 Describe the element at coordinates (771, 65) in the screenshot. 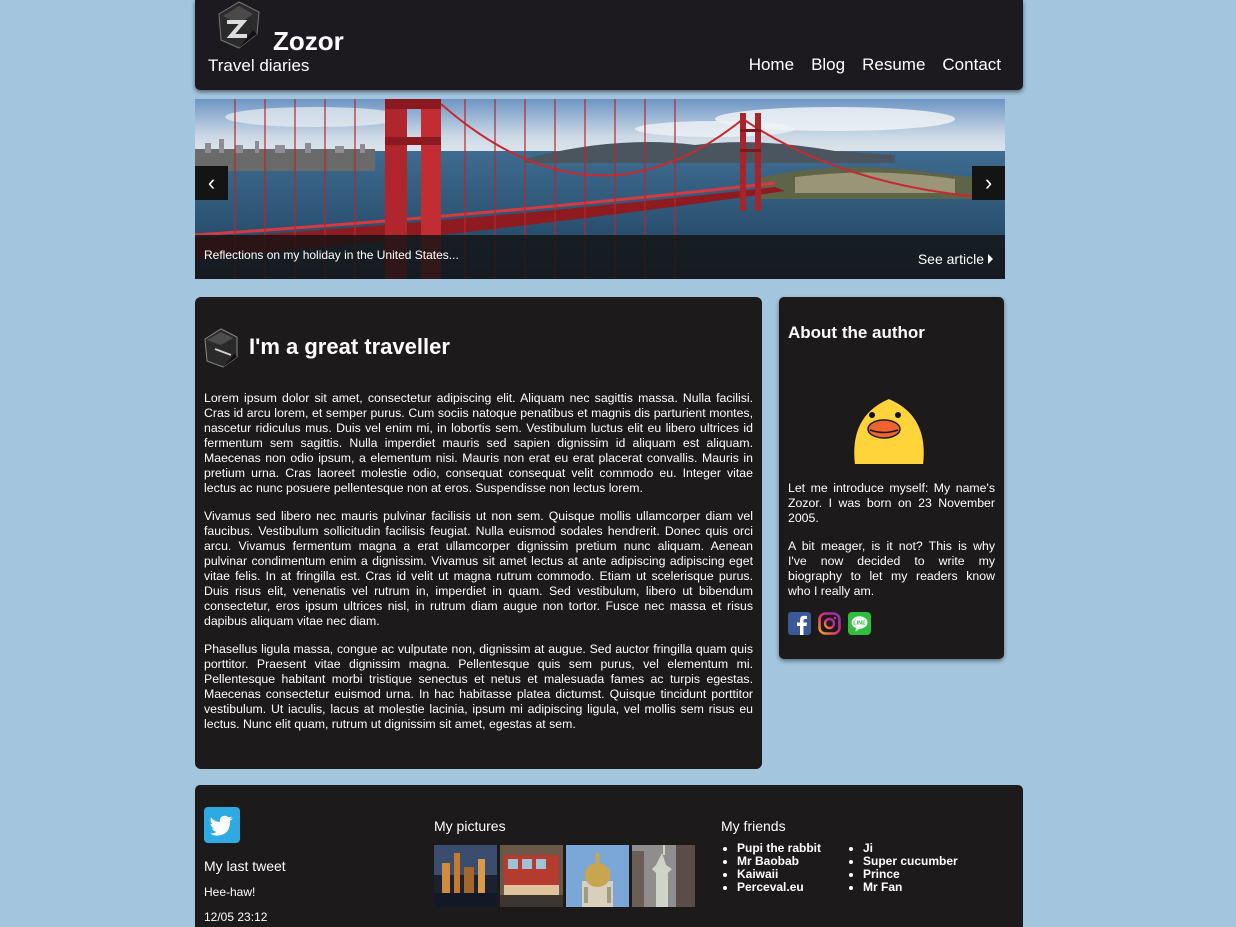

I see `nav-home: Home` at that location.